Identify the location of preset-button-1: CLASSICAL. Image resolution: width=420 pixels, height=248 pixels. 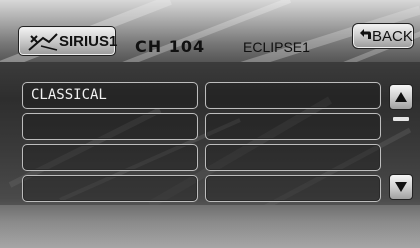
(110, 95).